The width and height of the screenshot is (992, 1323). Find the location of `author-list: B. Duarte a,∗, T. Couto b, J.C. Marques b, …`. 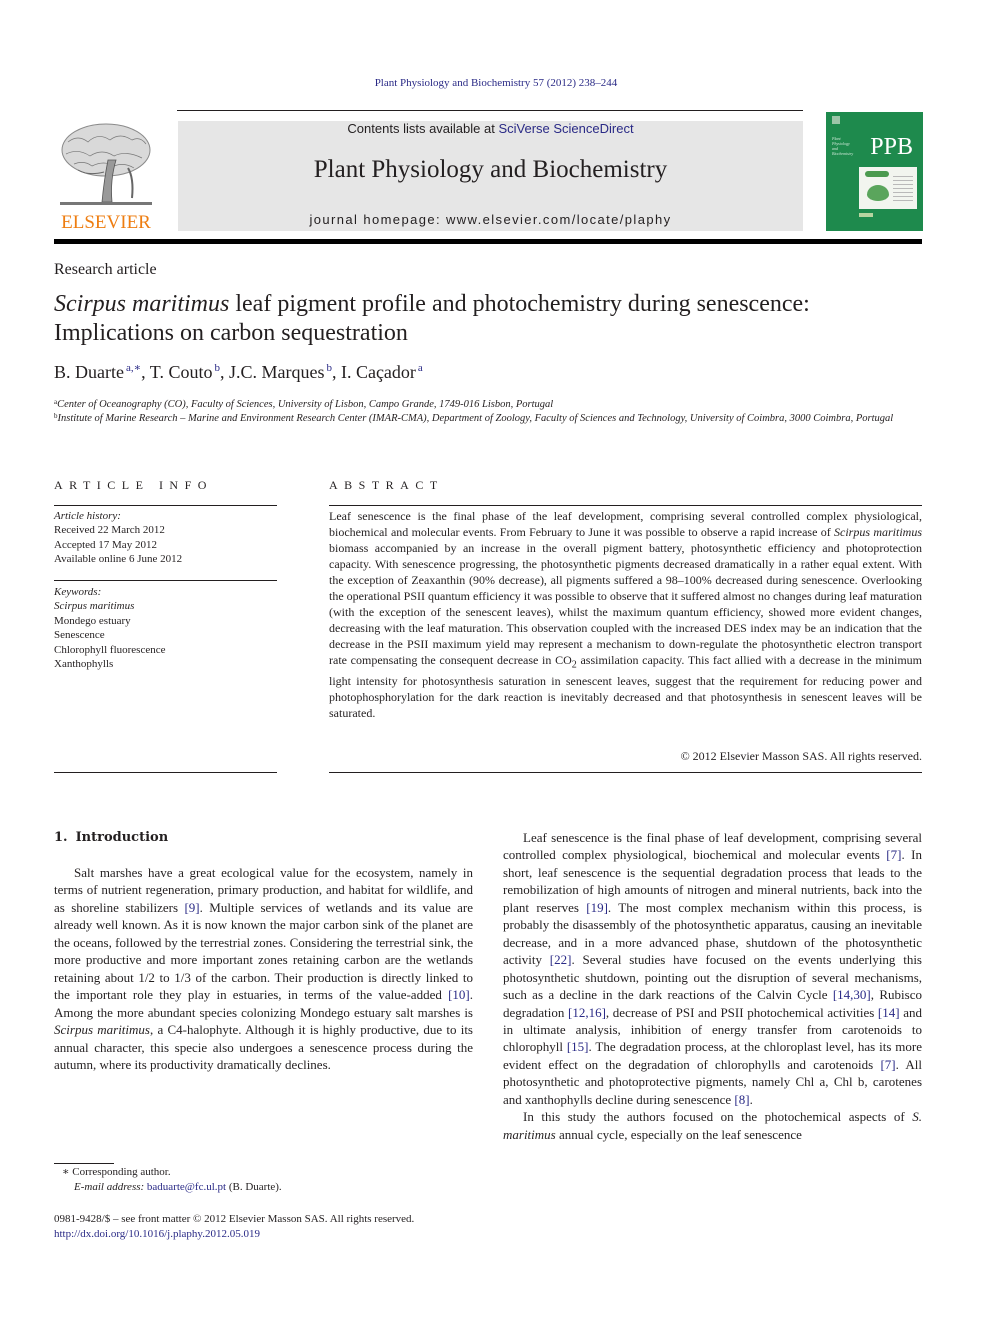

author-list: B. Duarte a,∗, T. Couto b, J.C. Marques b, … is located at coordinates (238, 372).